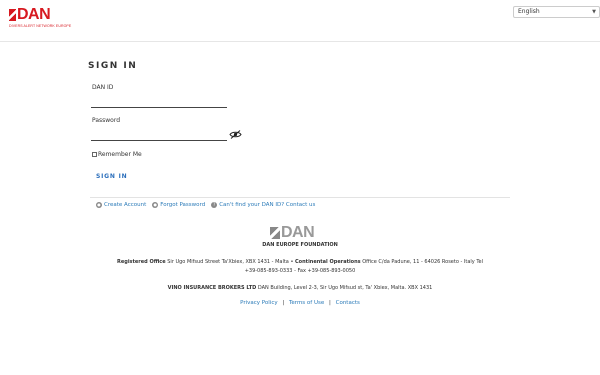 The height and width of the screenshot is (375, 600). I want to click on privacy-policy-link: Privacy Policy, so click(258, 303).